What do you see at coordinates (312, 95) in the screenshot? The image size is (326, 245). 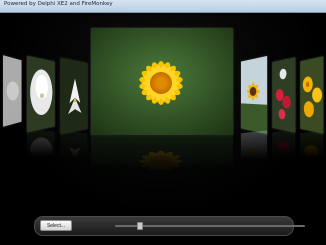 I see `gallery-image-yellow-flowers` at bounding box center [312, 95].